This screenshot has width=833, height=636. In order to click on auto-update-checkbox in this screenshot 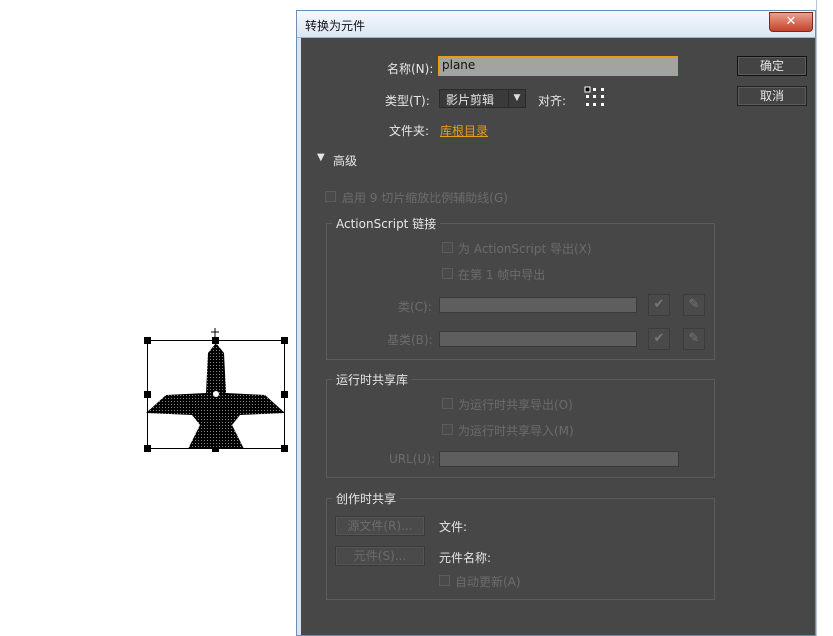, I will do `click(444, 580)`.